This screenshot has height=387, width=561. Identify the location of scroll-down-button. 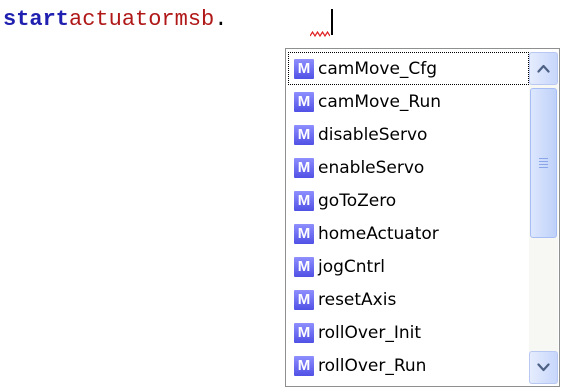
(543, 367).